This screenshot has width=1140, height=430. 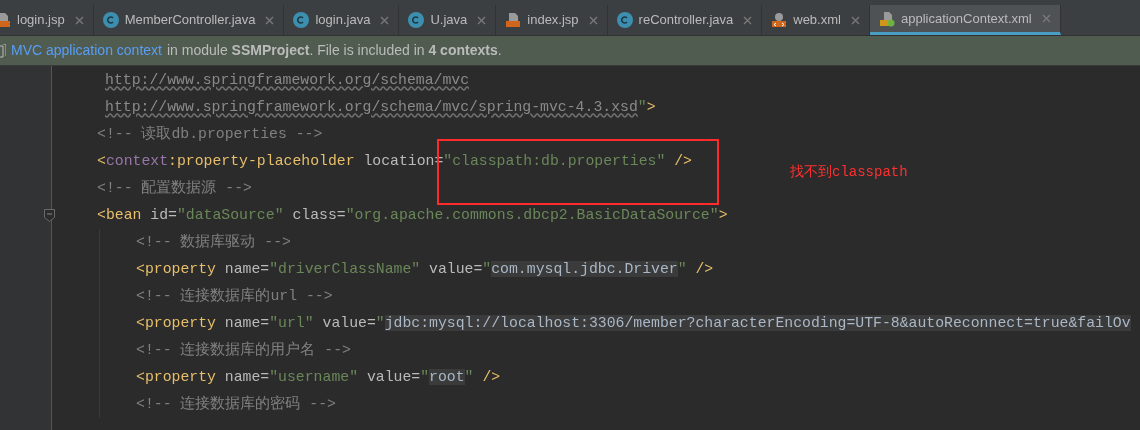 I want to click on editor-tab: U.java, so click(x=448, y=20).